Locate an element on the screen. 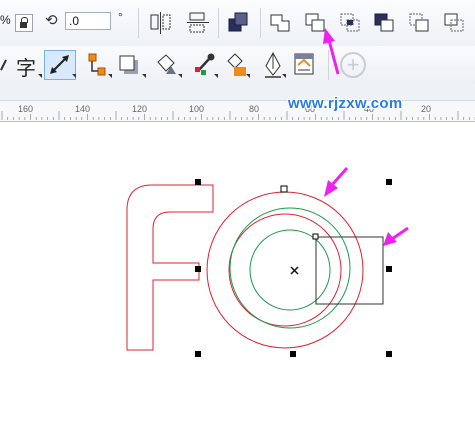 The width and height of the screenshot is (475, 425). weld-icon is located at coordinates (280, 23).